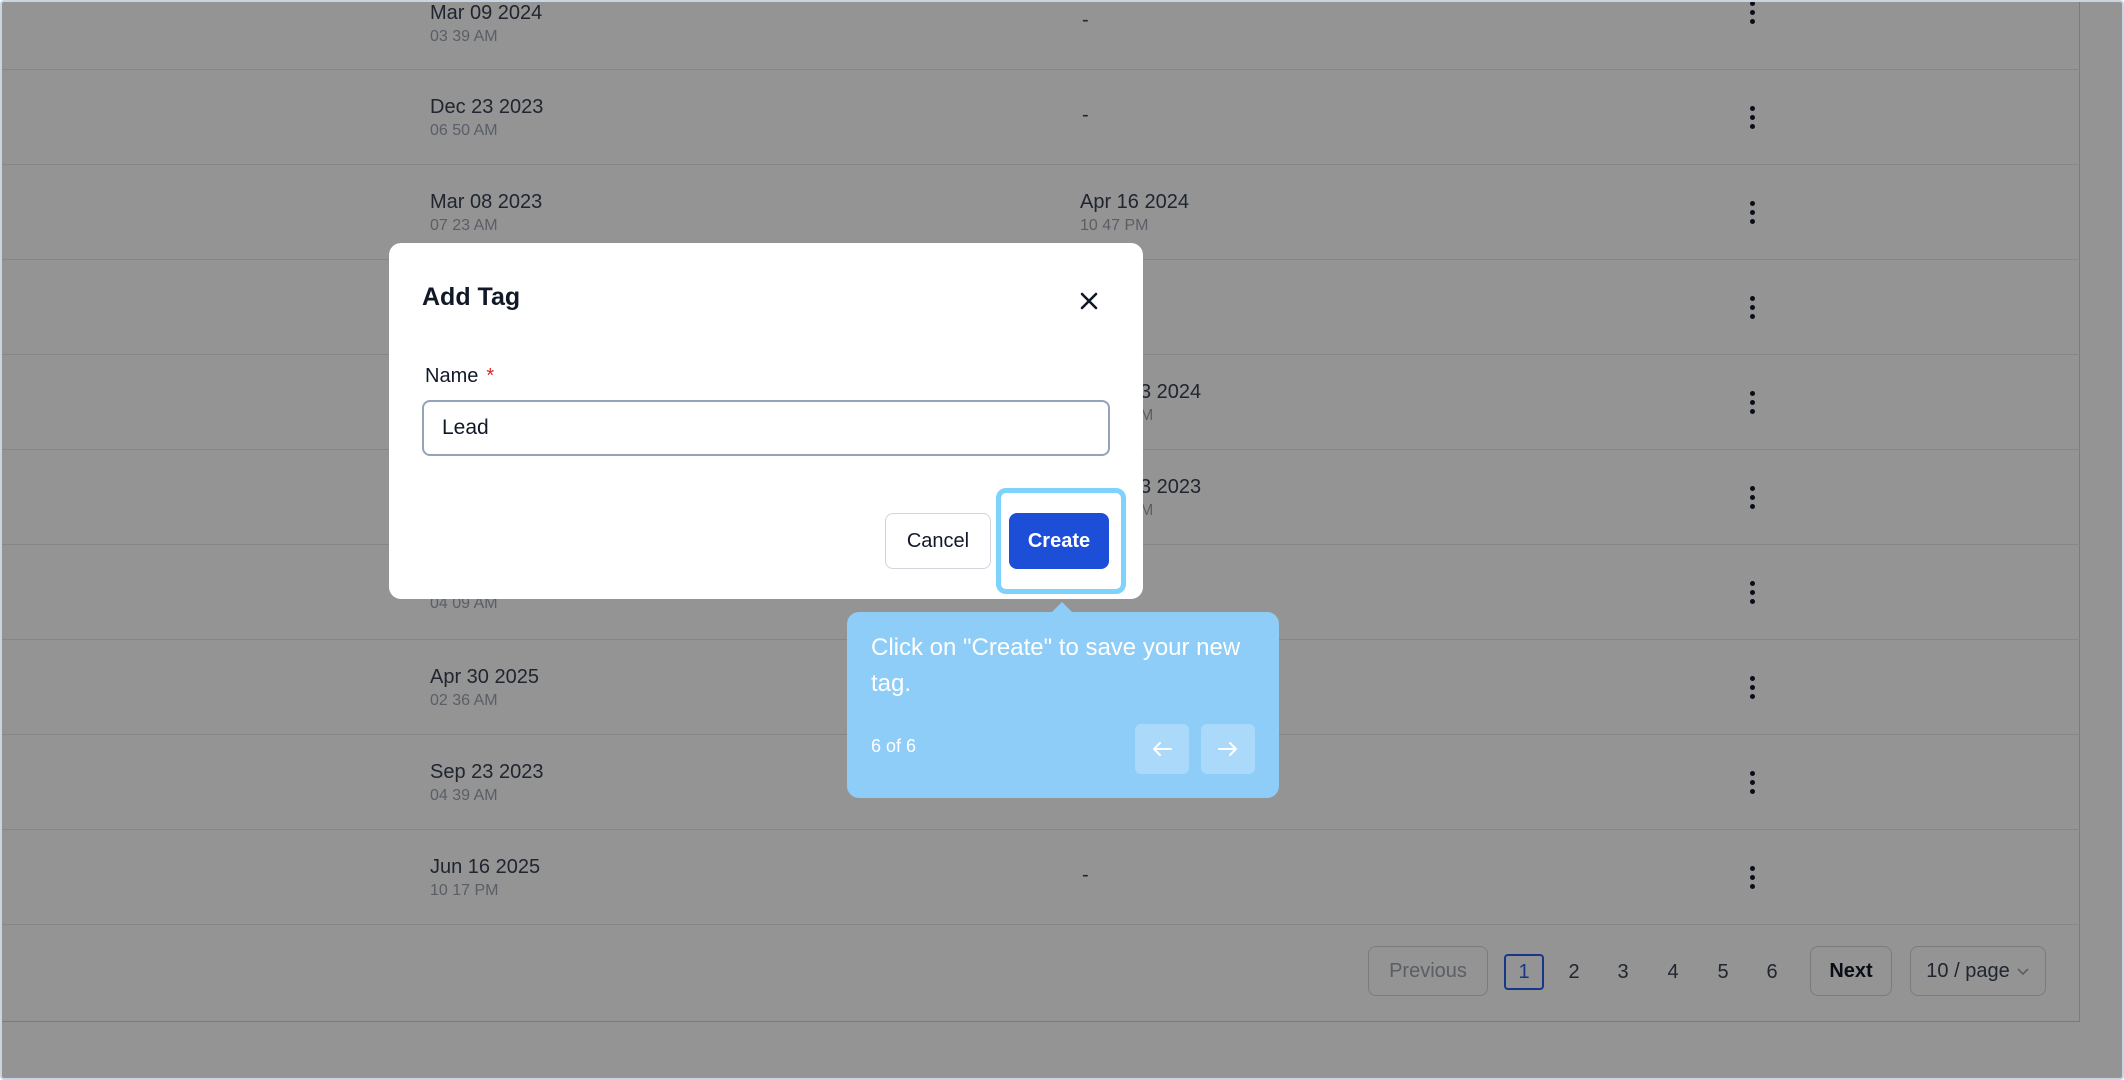  Describe the element at coordinates (1162, 749) in the screenshot. I see `arrow-left-icon` at that location.